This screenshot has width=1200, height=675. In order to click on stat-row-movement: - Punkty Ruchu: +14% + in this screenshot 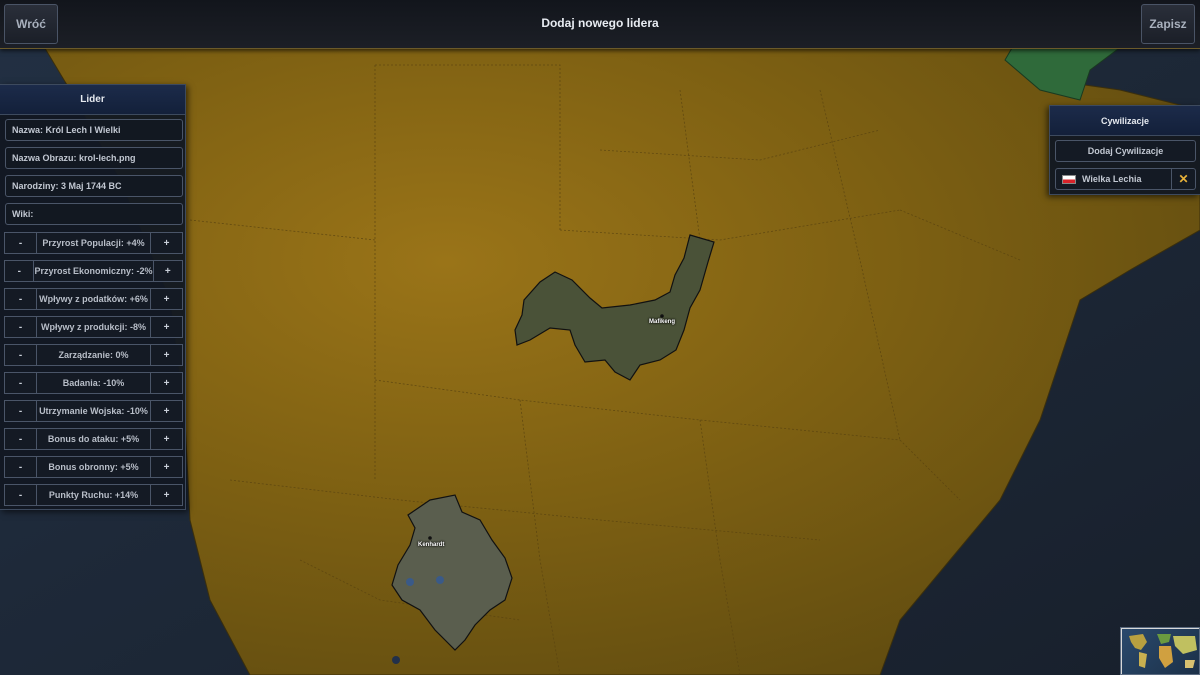, I will do `click(93, 495)`.